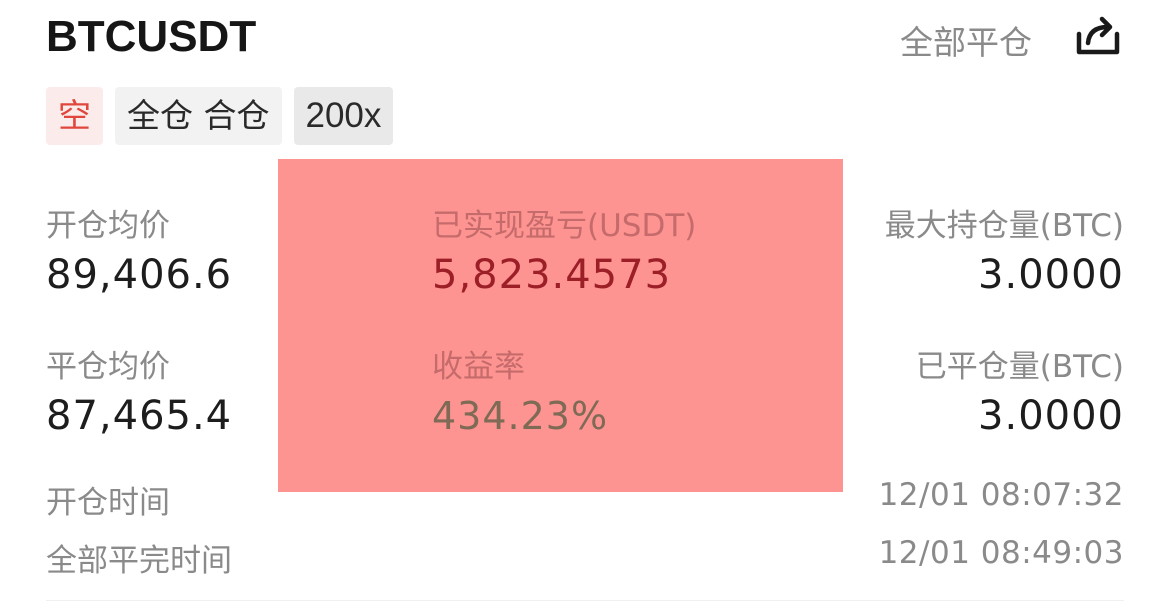 The width and height of the screenshot is (1170, 610). Describe the element at coordinates (1004, 226) in the screenshot. I see `max-position-label: 最大持仓量(BTC)` at that location.